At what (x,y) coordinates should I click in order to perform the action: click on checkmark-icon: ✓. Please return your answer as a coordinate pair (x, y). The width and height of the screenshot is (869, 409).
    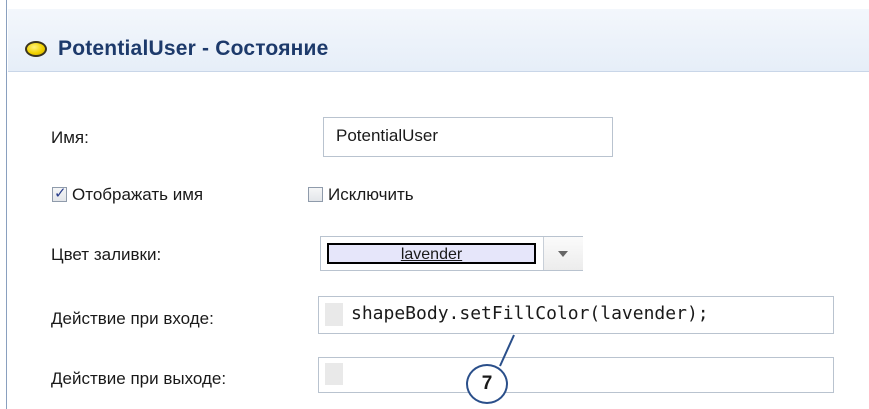
    Looking at the image, I should click on (60, 193).